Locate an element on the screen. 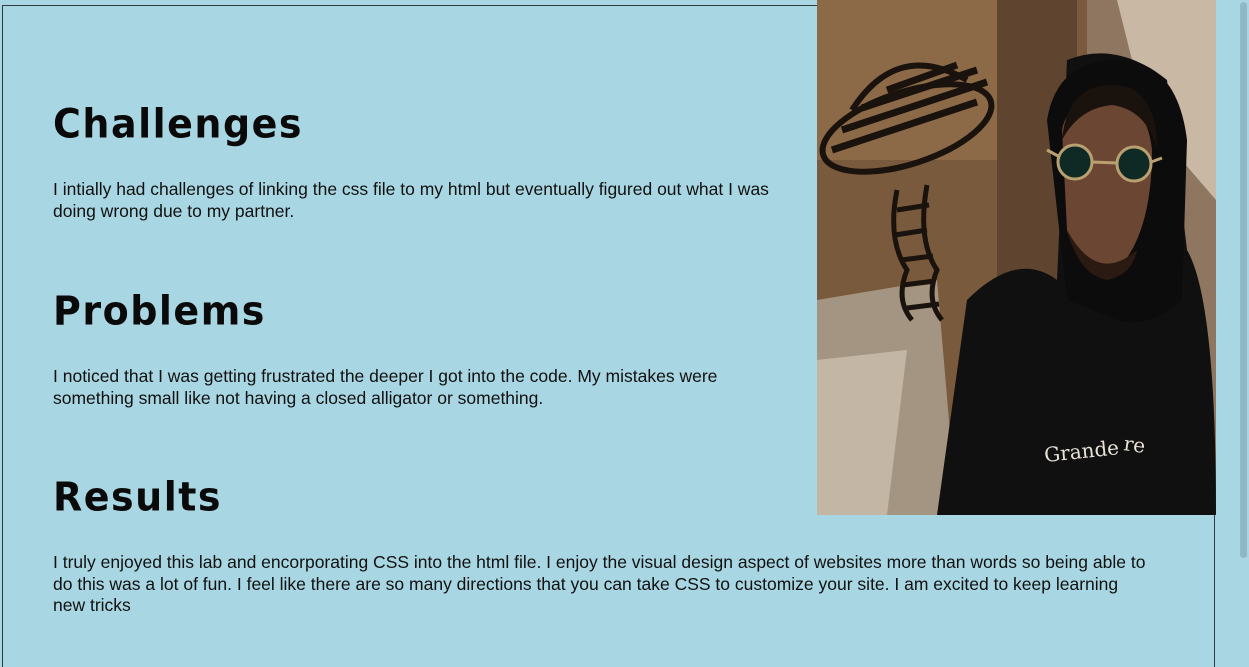 This screenshot has width=1249, height=667. vertical-scrollbar is located at coordinates (1243, 333).